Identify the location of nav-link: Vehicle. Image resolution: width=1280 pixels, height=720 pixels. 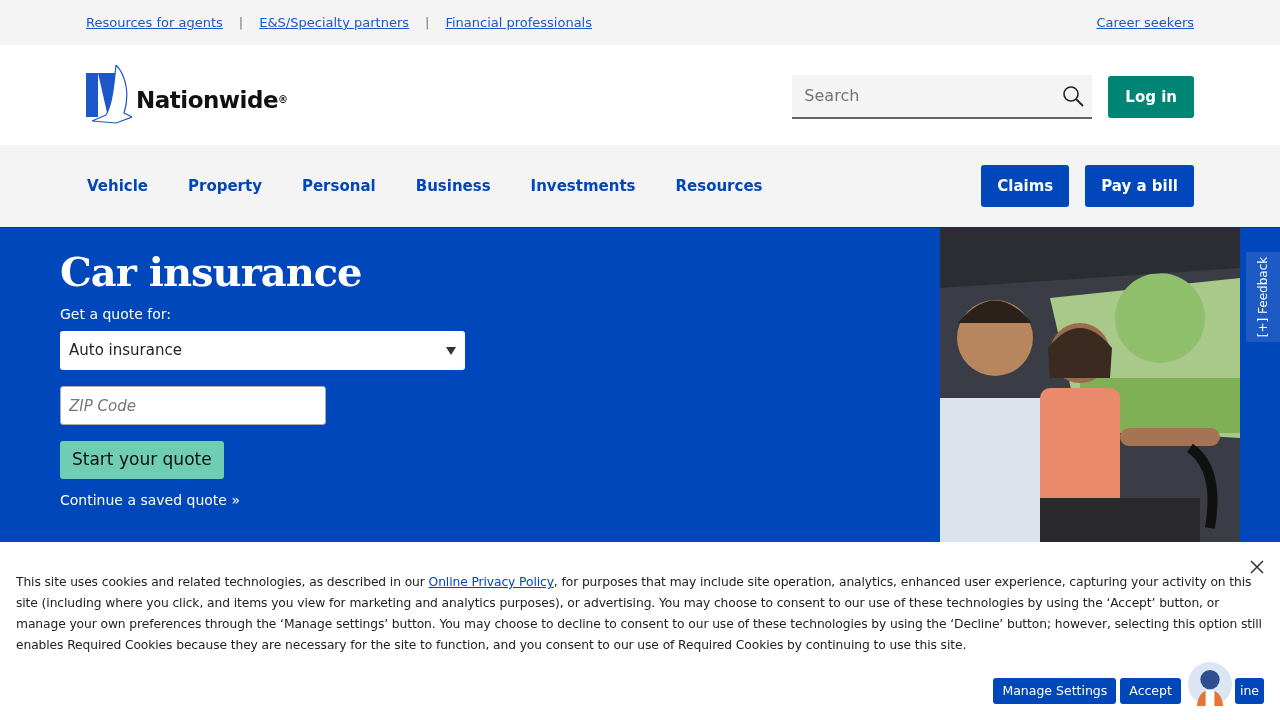
(117, 186).